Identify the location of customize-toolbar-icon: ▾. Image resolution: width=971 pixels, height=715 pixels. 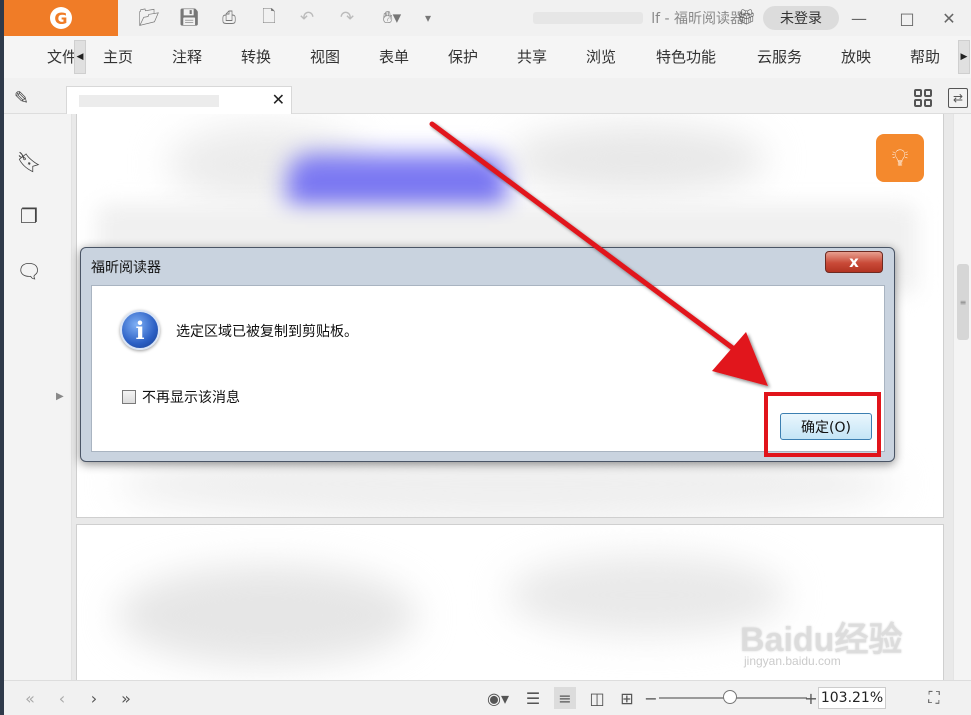
(428, 18).